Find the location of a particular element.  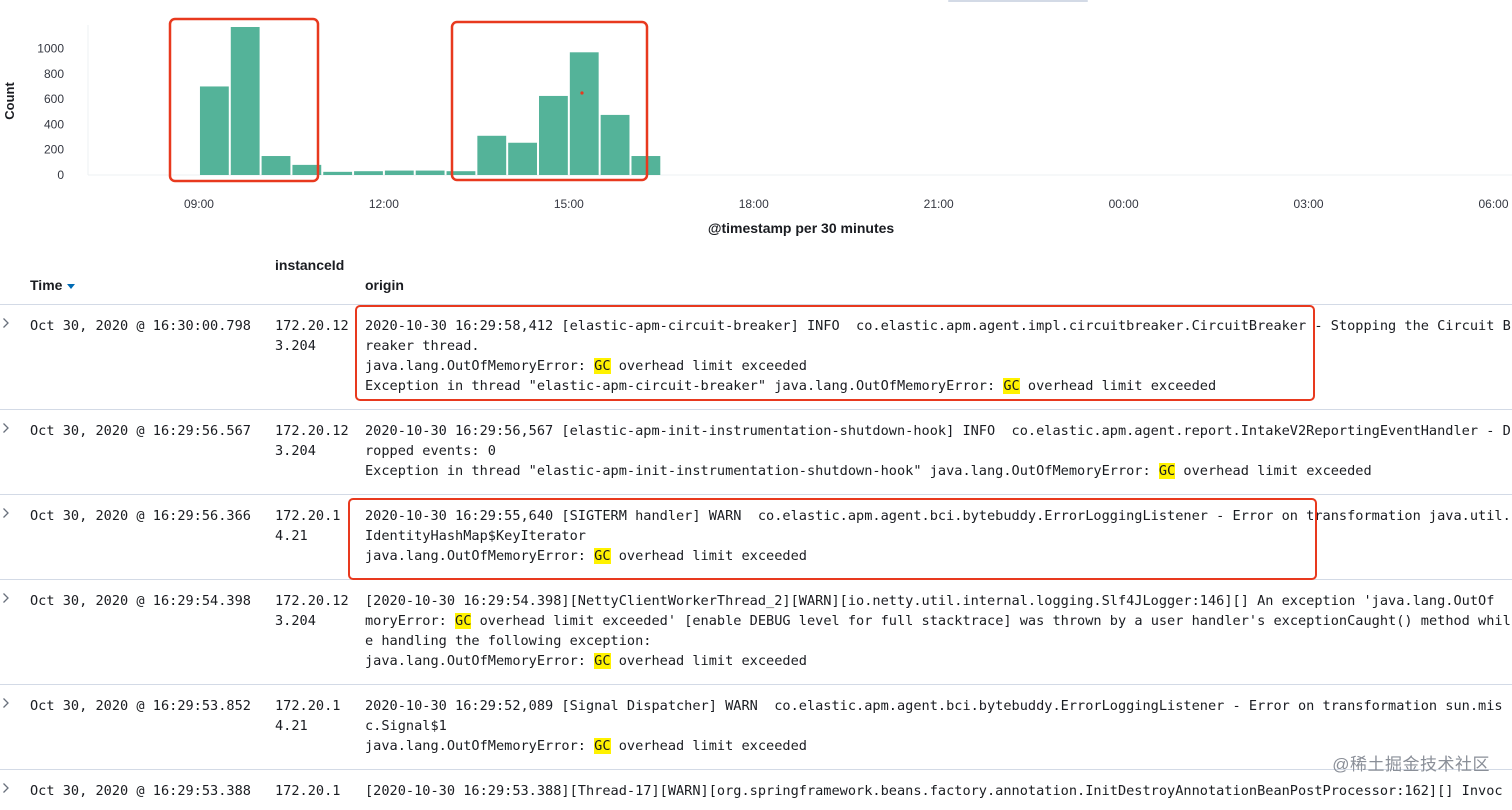

y-tick-label: 0 is located at coordinates (60, 175).